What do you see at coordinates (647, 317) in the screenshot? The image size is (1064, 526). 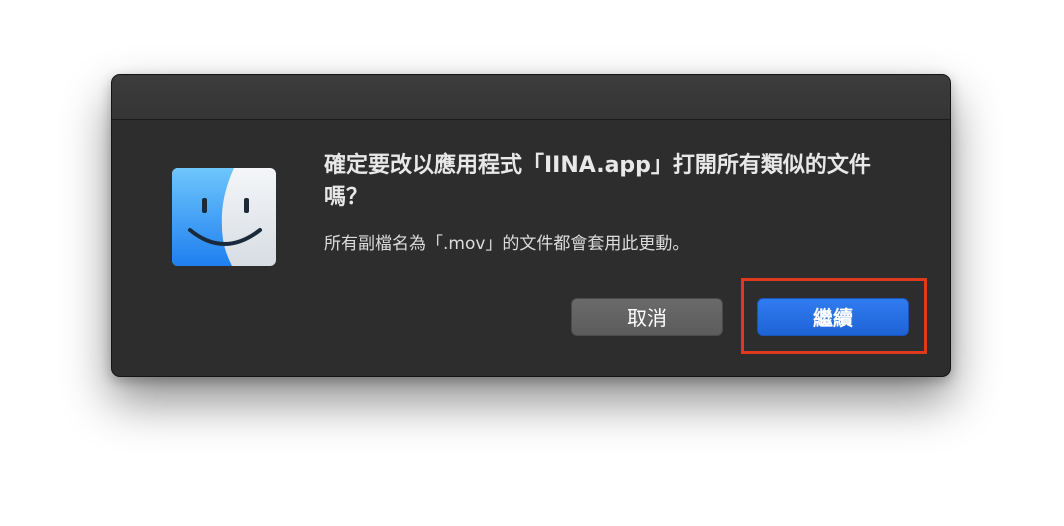 I see `cancel-button: 取消` at bounding box center [647, 317].